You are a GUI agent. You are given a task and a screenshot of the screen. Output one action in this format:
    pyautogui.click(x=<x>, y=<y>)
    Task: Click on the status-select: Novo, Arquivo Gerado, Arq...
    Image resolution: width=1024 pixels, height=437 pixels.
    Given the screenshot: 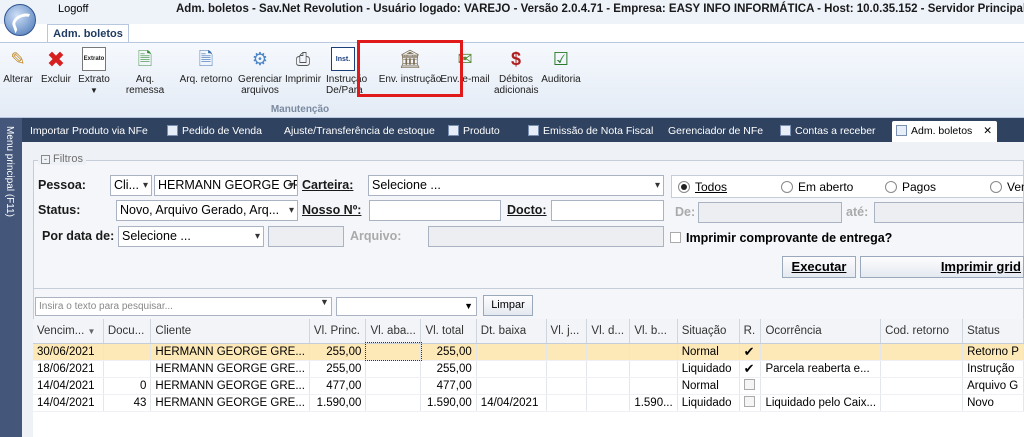 What is the action you would take?
    pyautogui.click(x=207, y=210)
    